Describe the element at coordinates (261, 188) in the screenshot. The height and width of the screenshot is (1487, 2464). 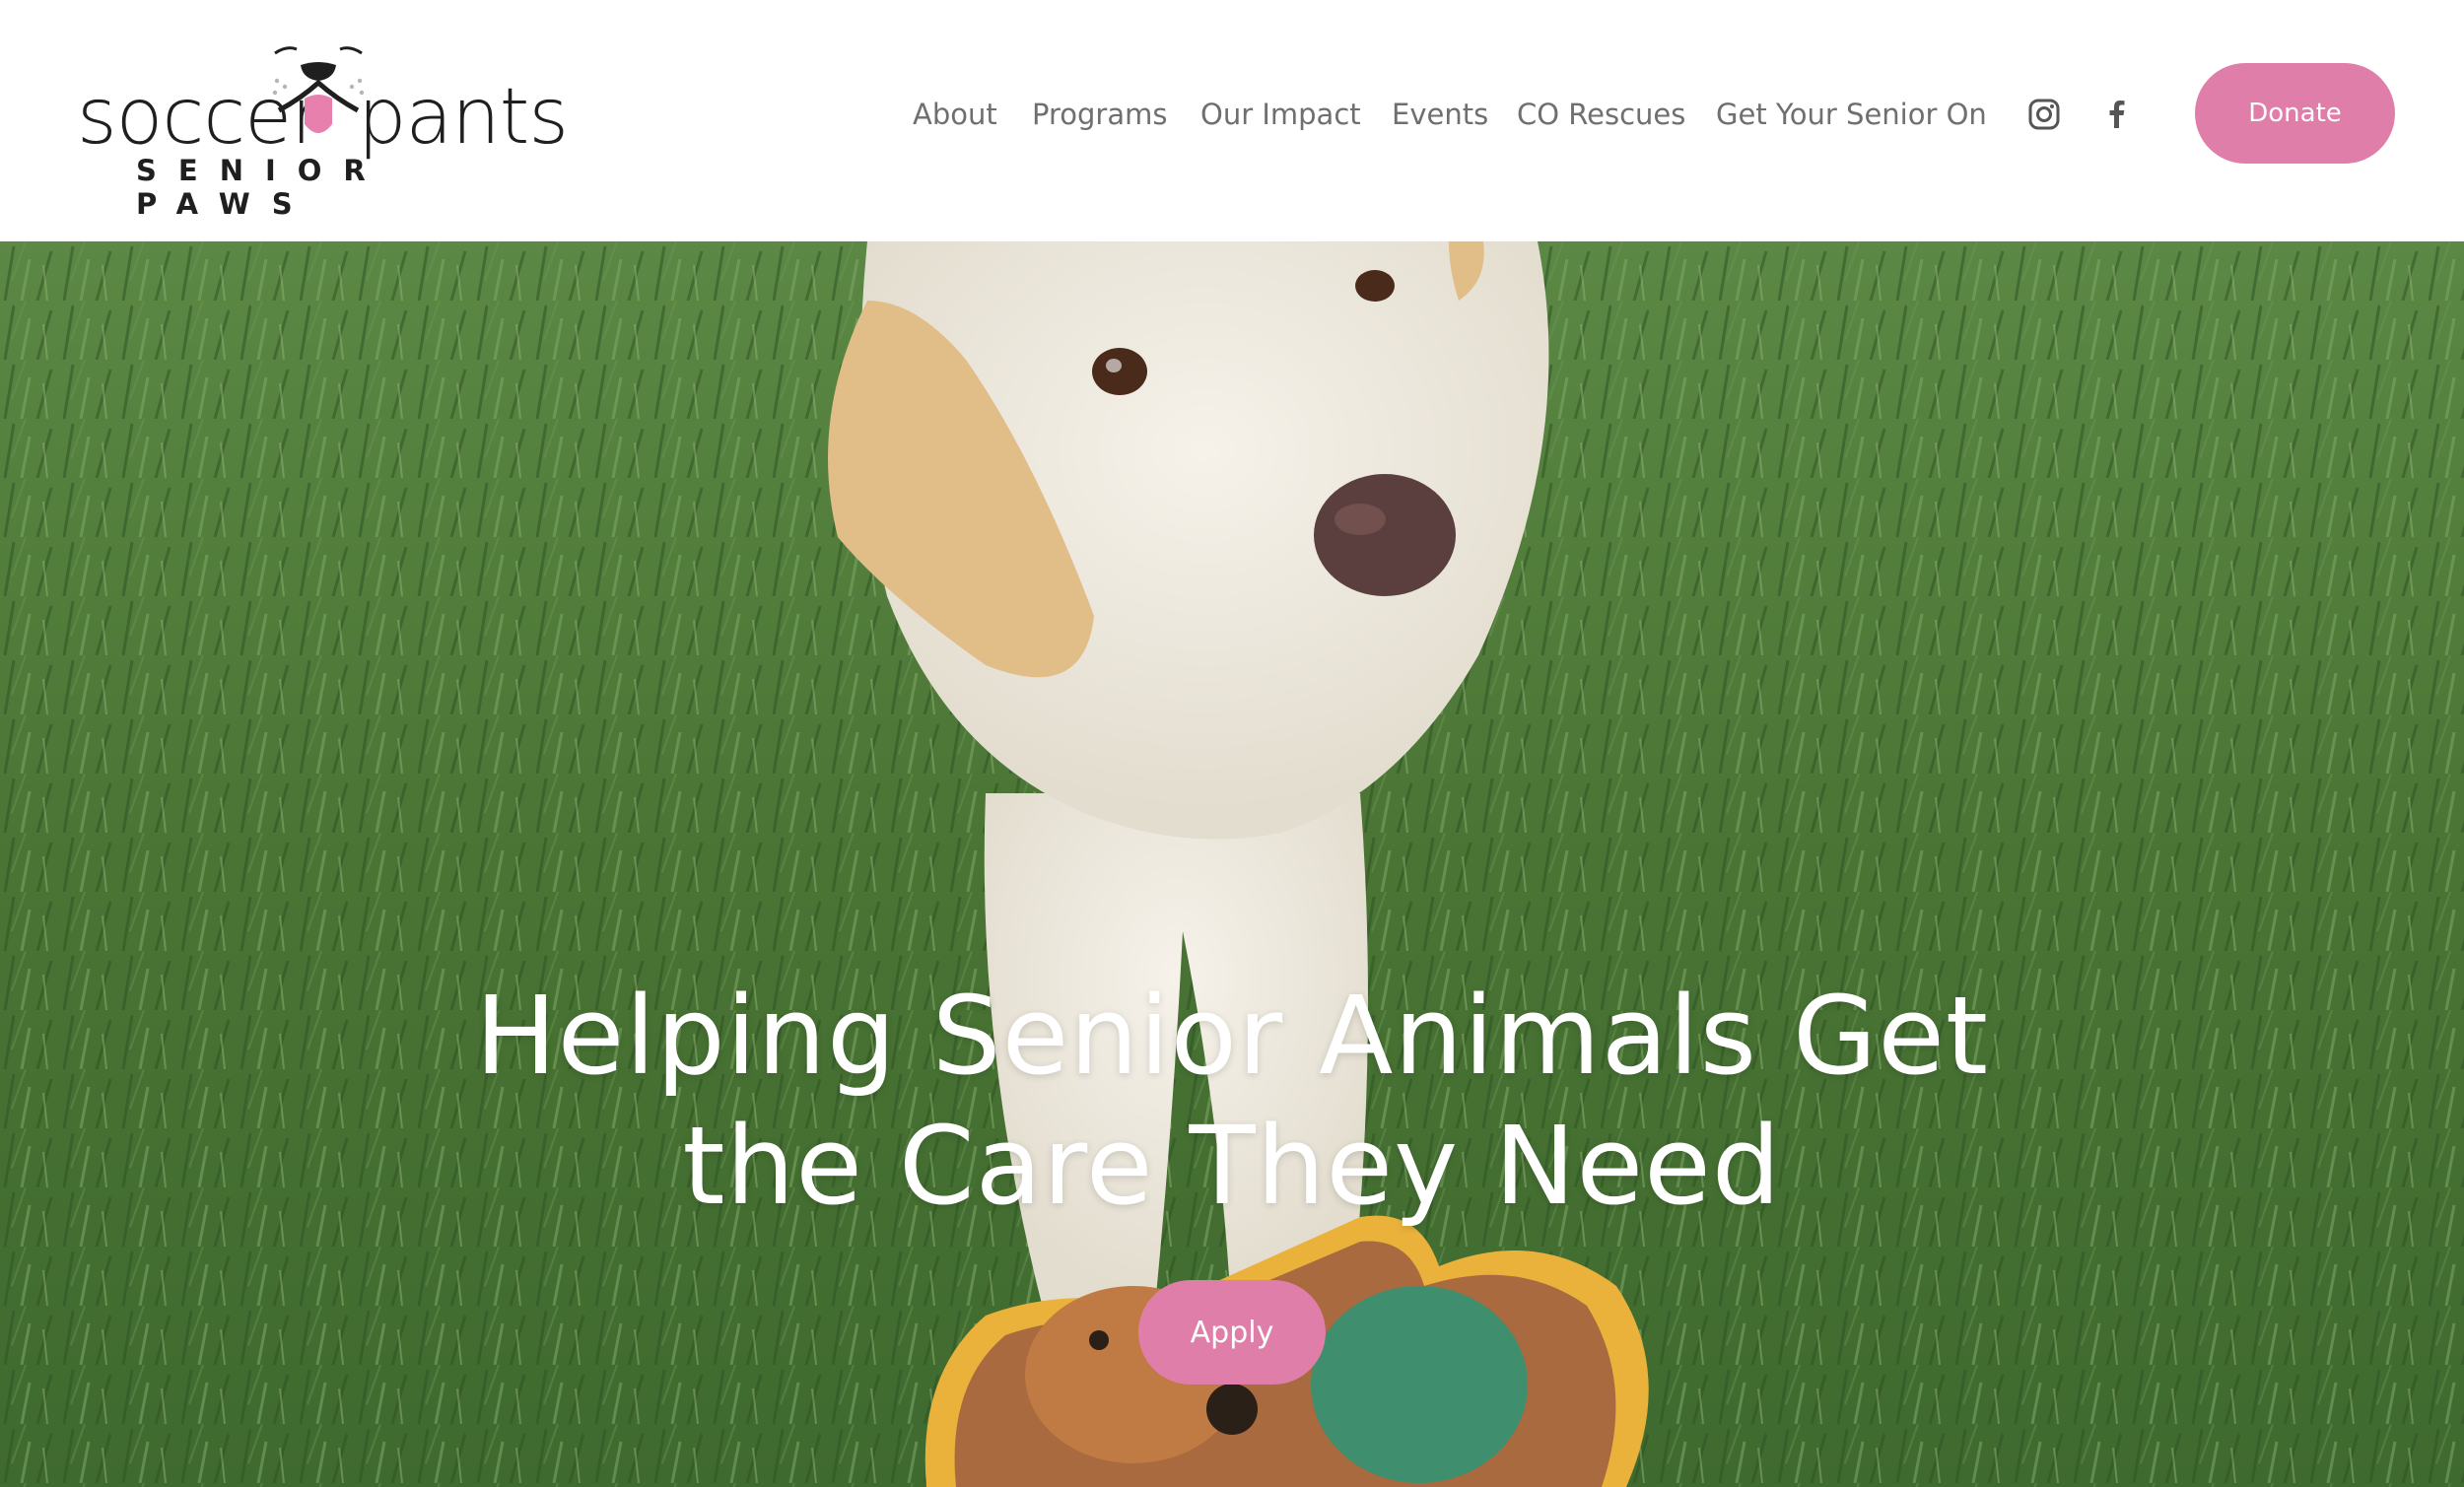
I see `logo-tagline: SENIOR PAWS` at that location.